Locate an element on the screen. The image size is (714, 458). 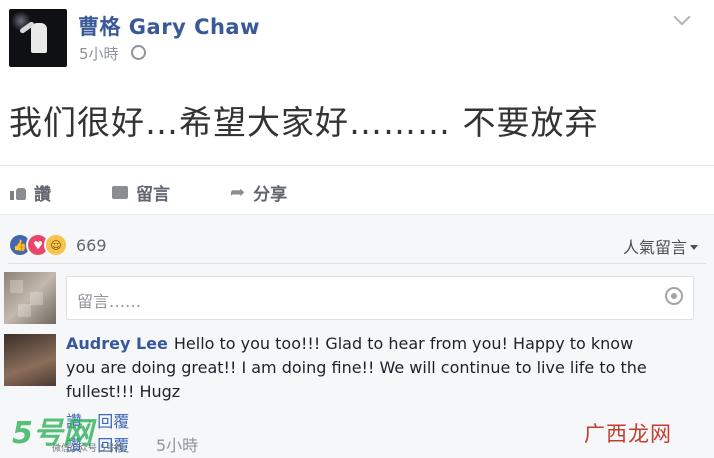
comment-time: 5小時 is located at coordinates (177, 444).